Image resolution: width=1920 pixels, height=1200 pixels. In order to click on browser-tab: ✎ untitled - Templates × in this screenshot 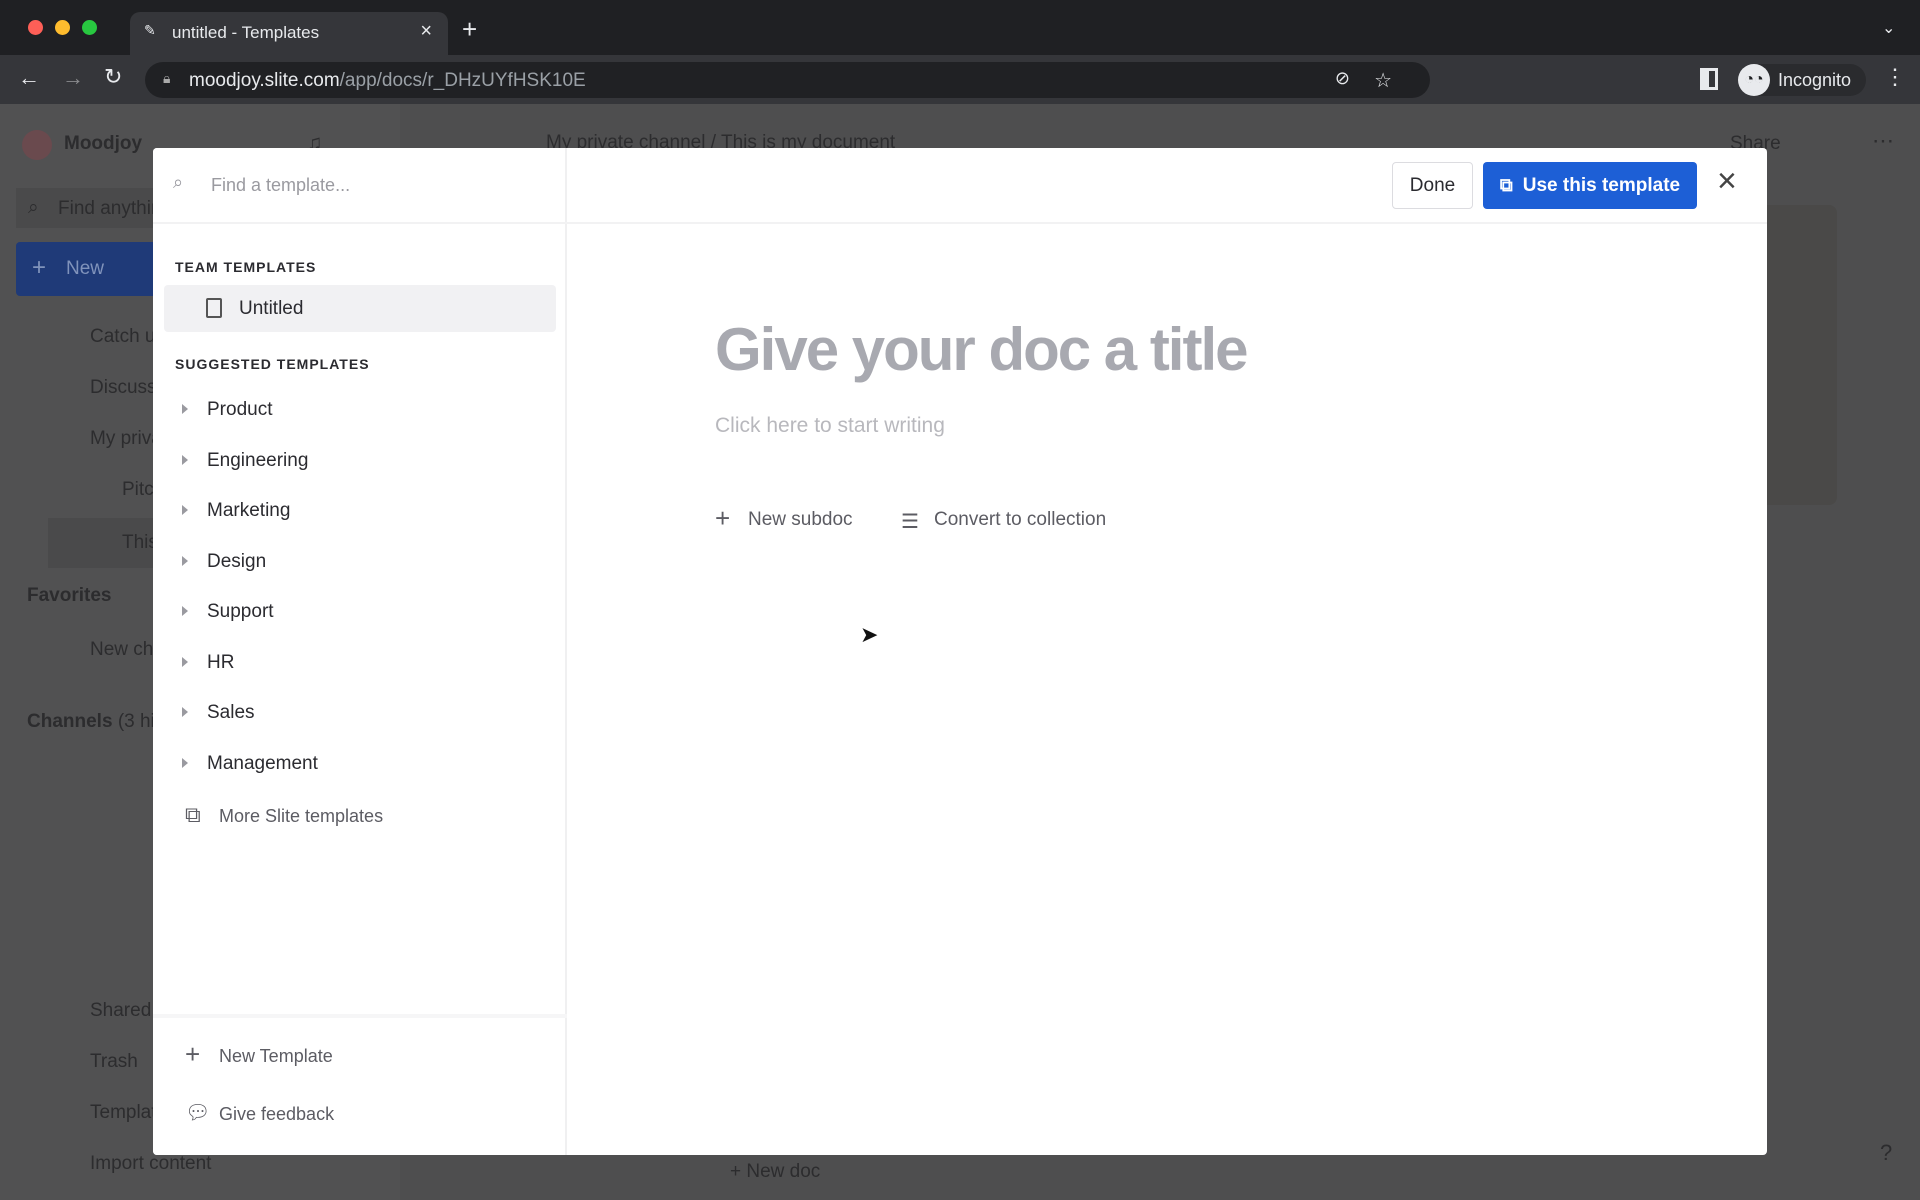, I will do `click(289, 33)`.